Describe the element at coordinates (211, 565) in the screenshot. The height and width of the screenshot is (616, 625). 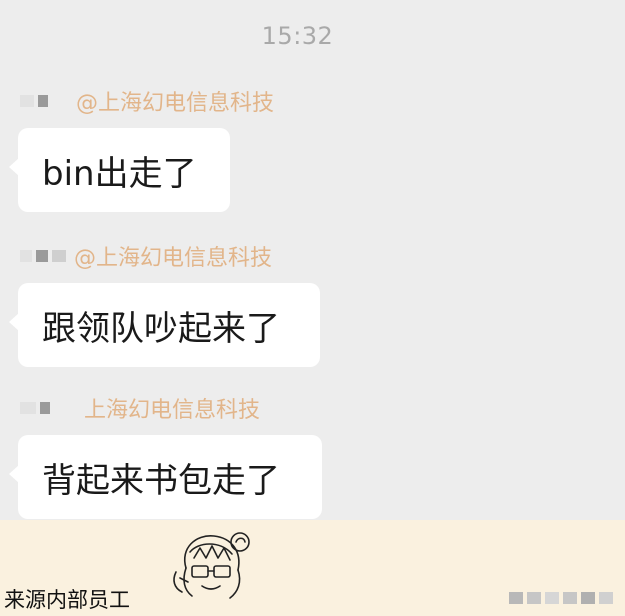
I see `anime-girl-sticker-icon` at that location.